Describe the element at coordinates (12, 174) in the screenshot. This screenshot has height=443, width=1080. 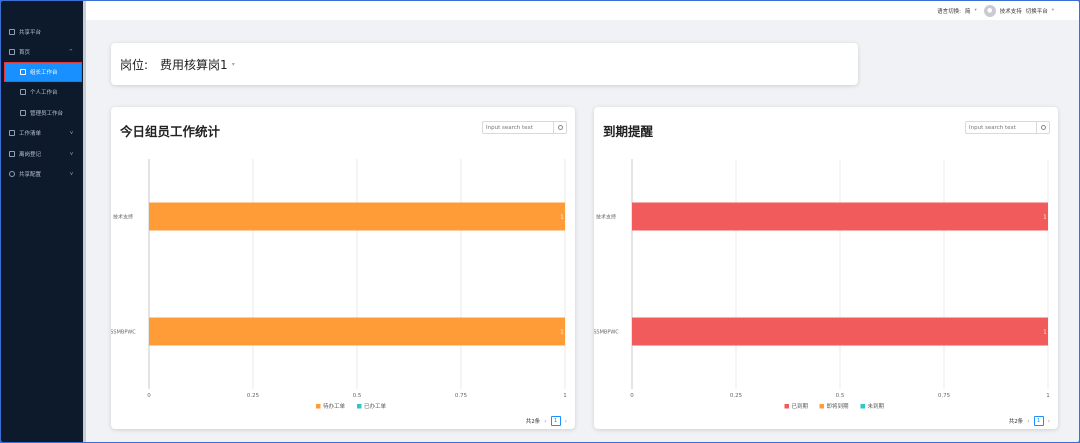
I see `gear-icon` at that location.